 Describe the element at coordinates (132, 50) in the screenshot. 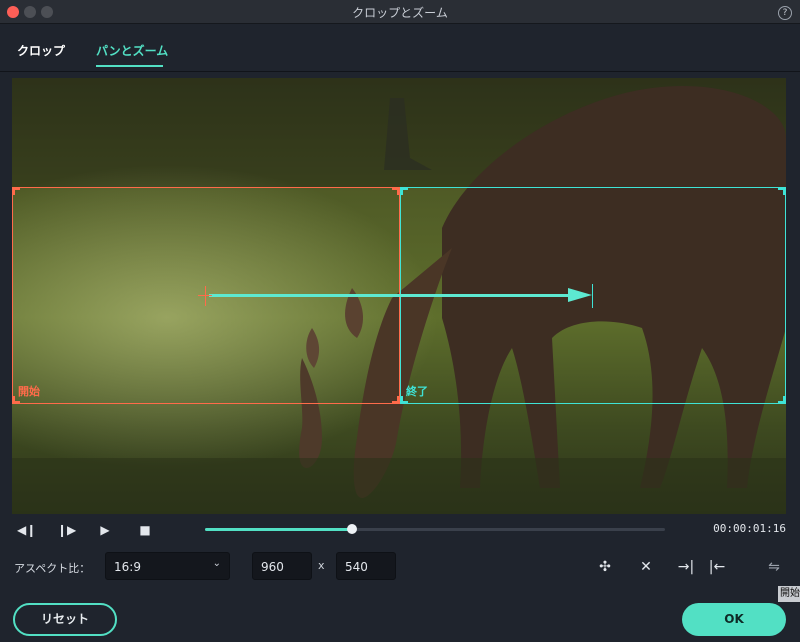

I see `tab-pan-zoom: パンとズーム` at that location.